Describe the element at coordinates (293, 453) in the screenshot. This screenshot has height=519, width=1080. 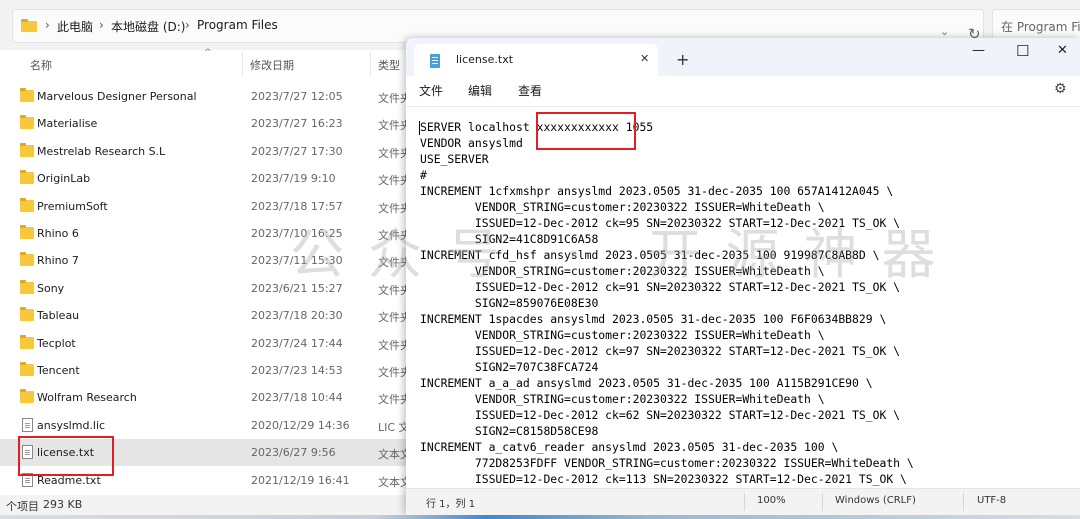
I see `item-date: 2023/6/27 9:56` at that location.